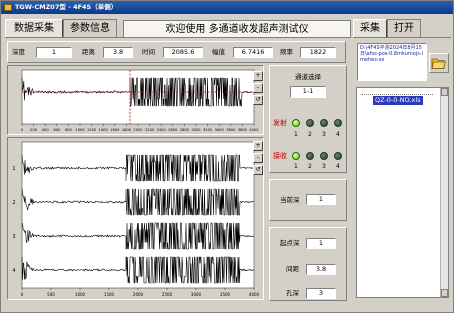  What do you see at coordinates (290, 243) in the screenshot?
I see `start-depth-label: 起点深` at bounding box center [290, 243].